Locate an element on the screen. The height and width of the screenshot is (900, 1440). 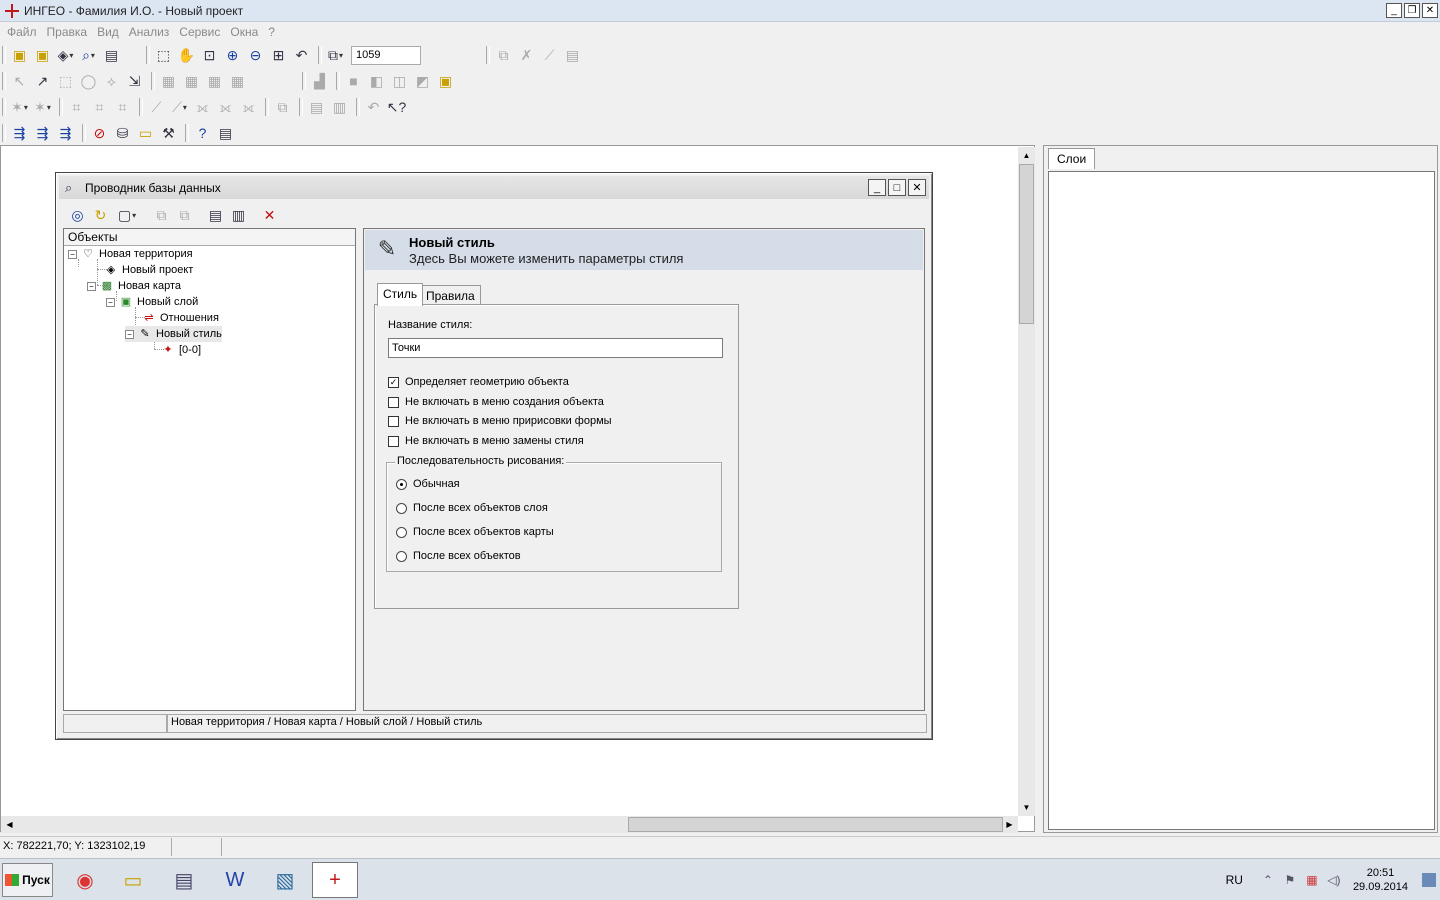
map-horizontal-scroll-thumb is located at coordinates (815, 824).